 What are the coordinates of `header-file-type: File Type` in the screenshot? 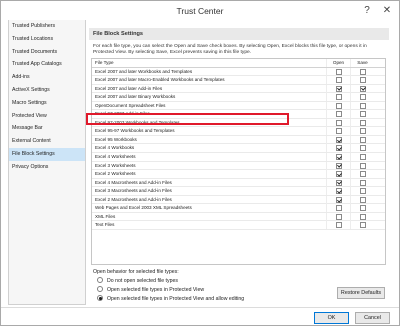 It's located at (104, 62).